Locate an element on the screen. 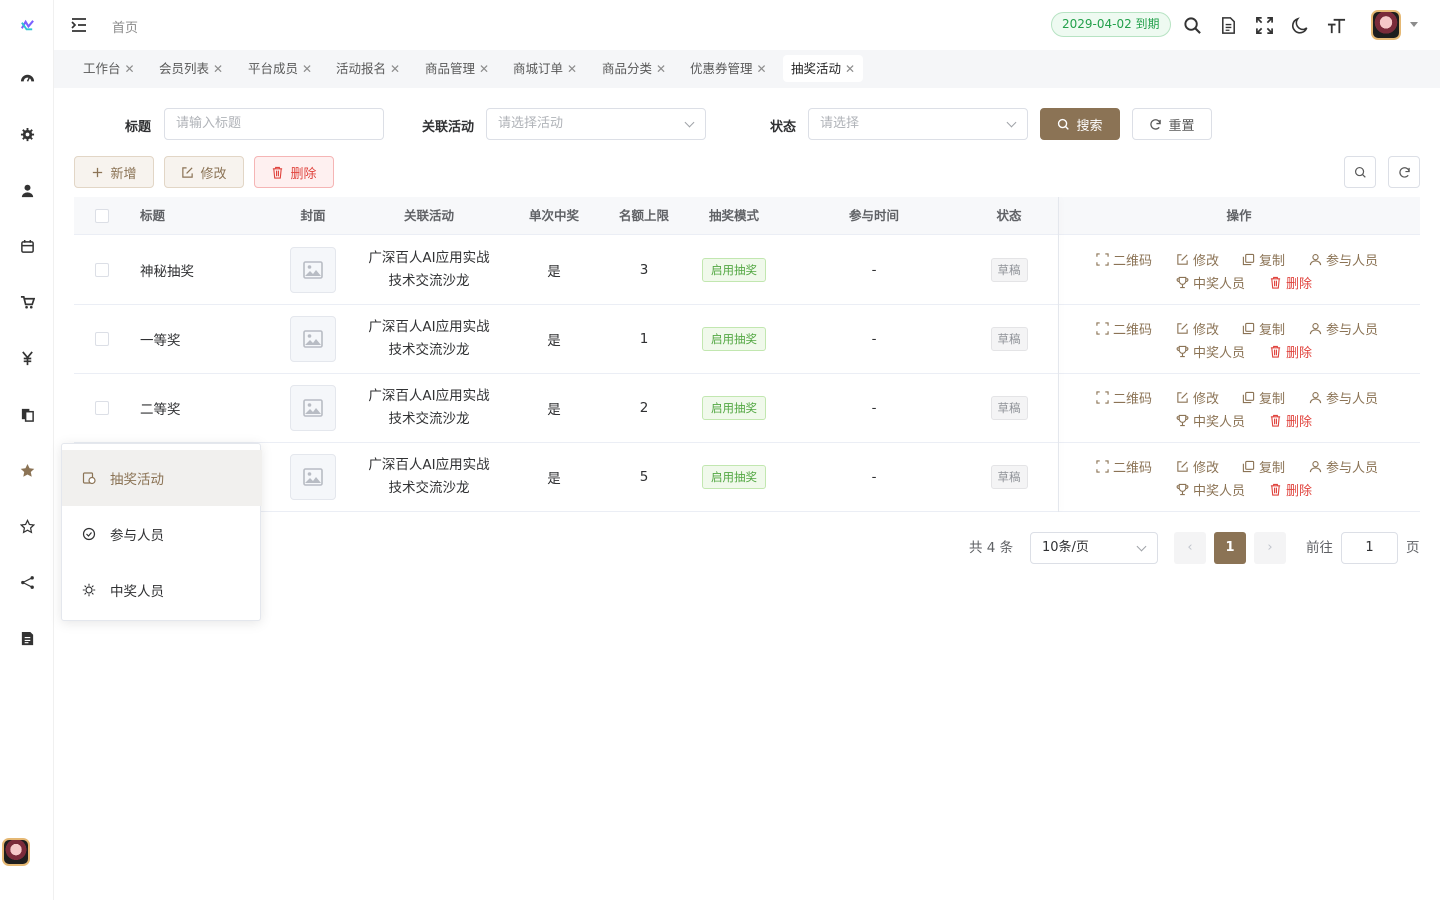  calendar-icon is located at coordinates (27, 246).